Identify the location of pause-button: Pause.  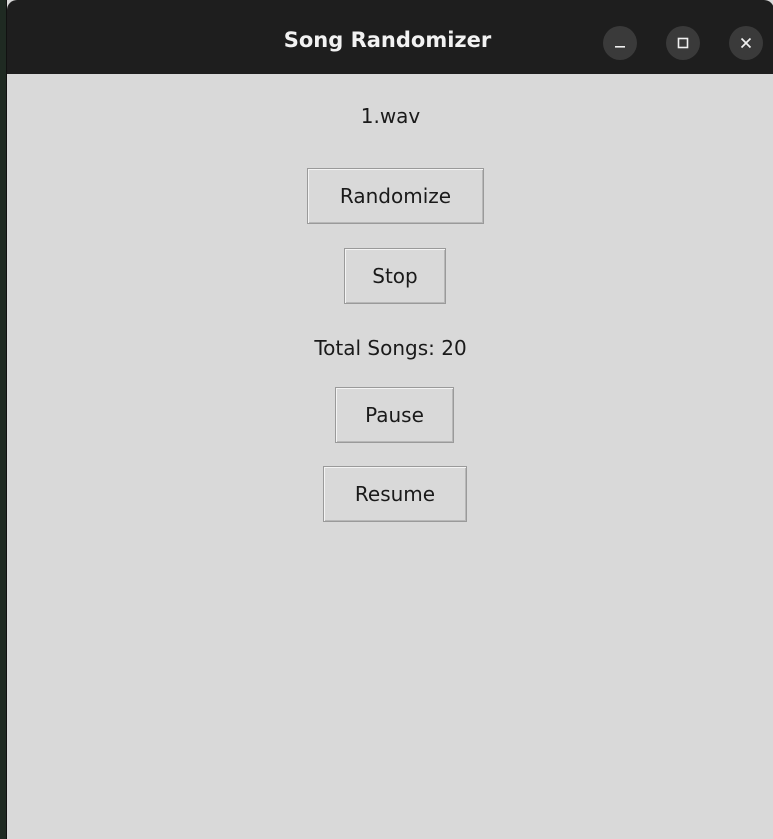
(394, 415).